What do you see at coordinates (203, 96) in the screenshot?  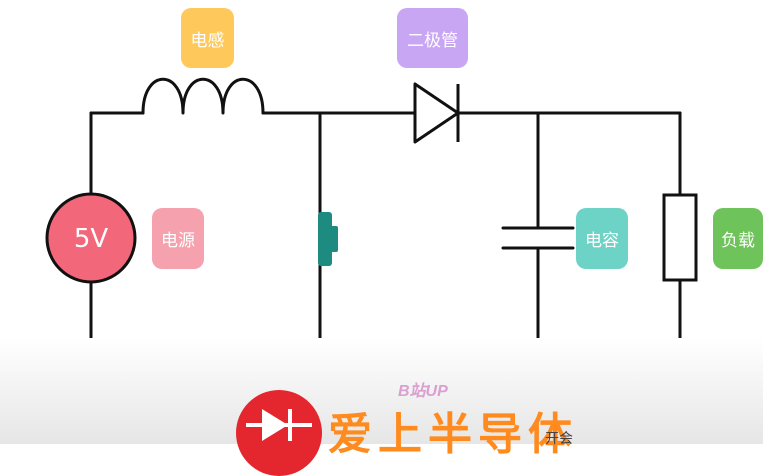 I see `inductor-coil` at bounding box center [203, 96].